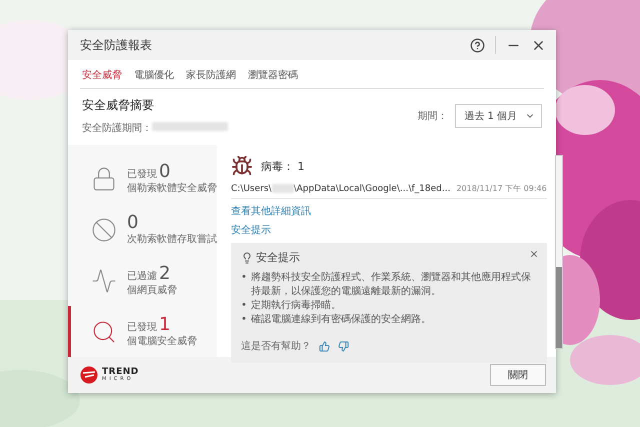 The height and width of the screenshot is (427, 640). I want to click on virus-heading: 病毒： 1, so click(282, 166).